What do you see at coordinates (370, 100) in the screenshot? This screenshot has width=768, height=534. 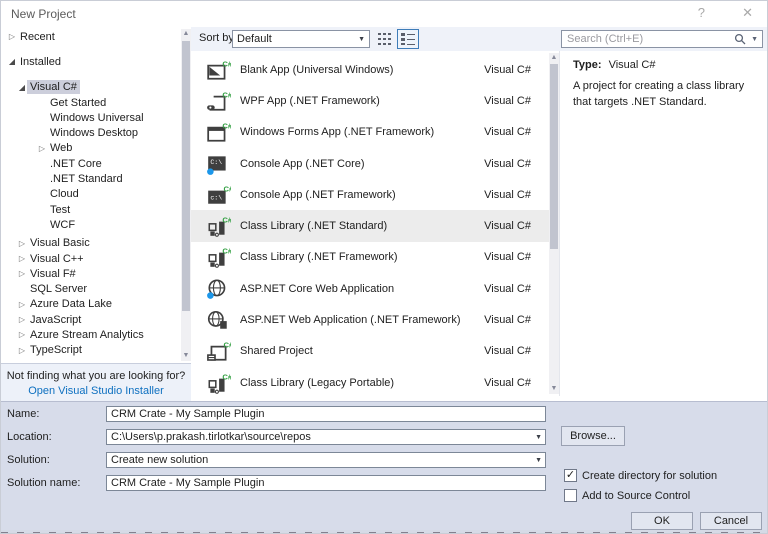 I see `template-row-wpf-app-net-framework-: C# WPF App (.NET Framework) Visual C#` at bounding box center [370, 100].